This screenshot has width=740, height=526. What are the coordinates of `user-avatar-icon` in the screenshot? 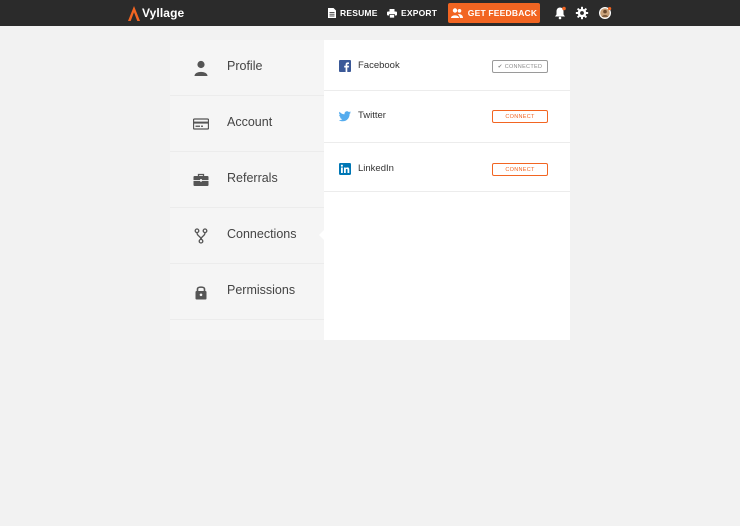 It's located at (605, 13).